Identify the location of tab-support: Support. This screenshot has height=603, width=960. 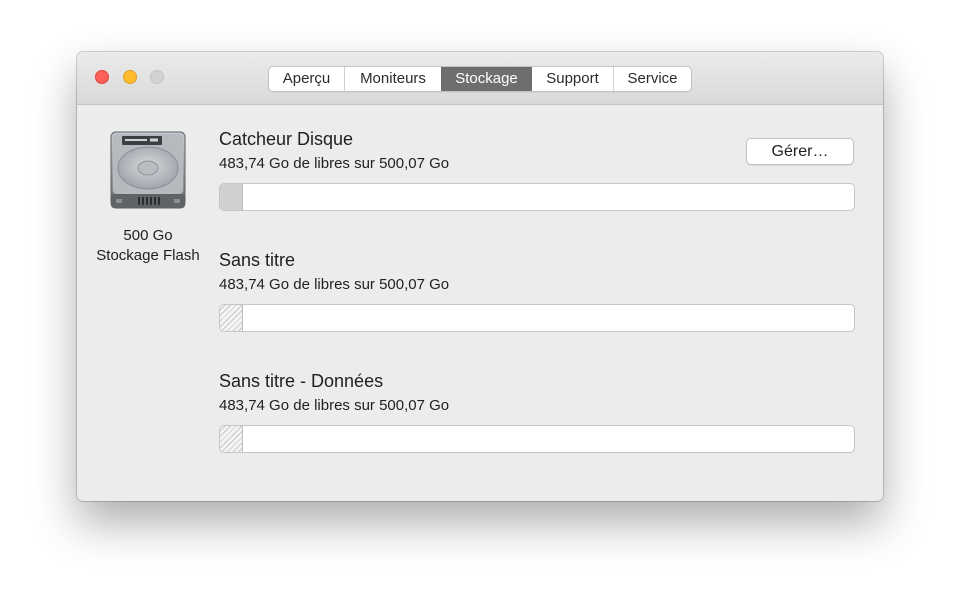
(572, 79).